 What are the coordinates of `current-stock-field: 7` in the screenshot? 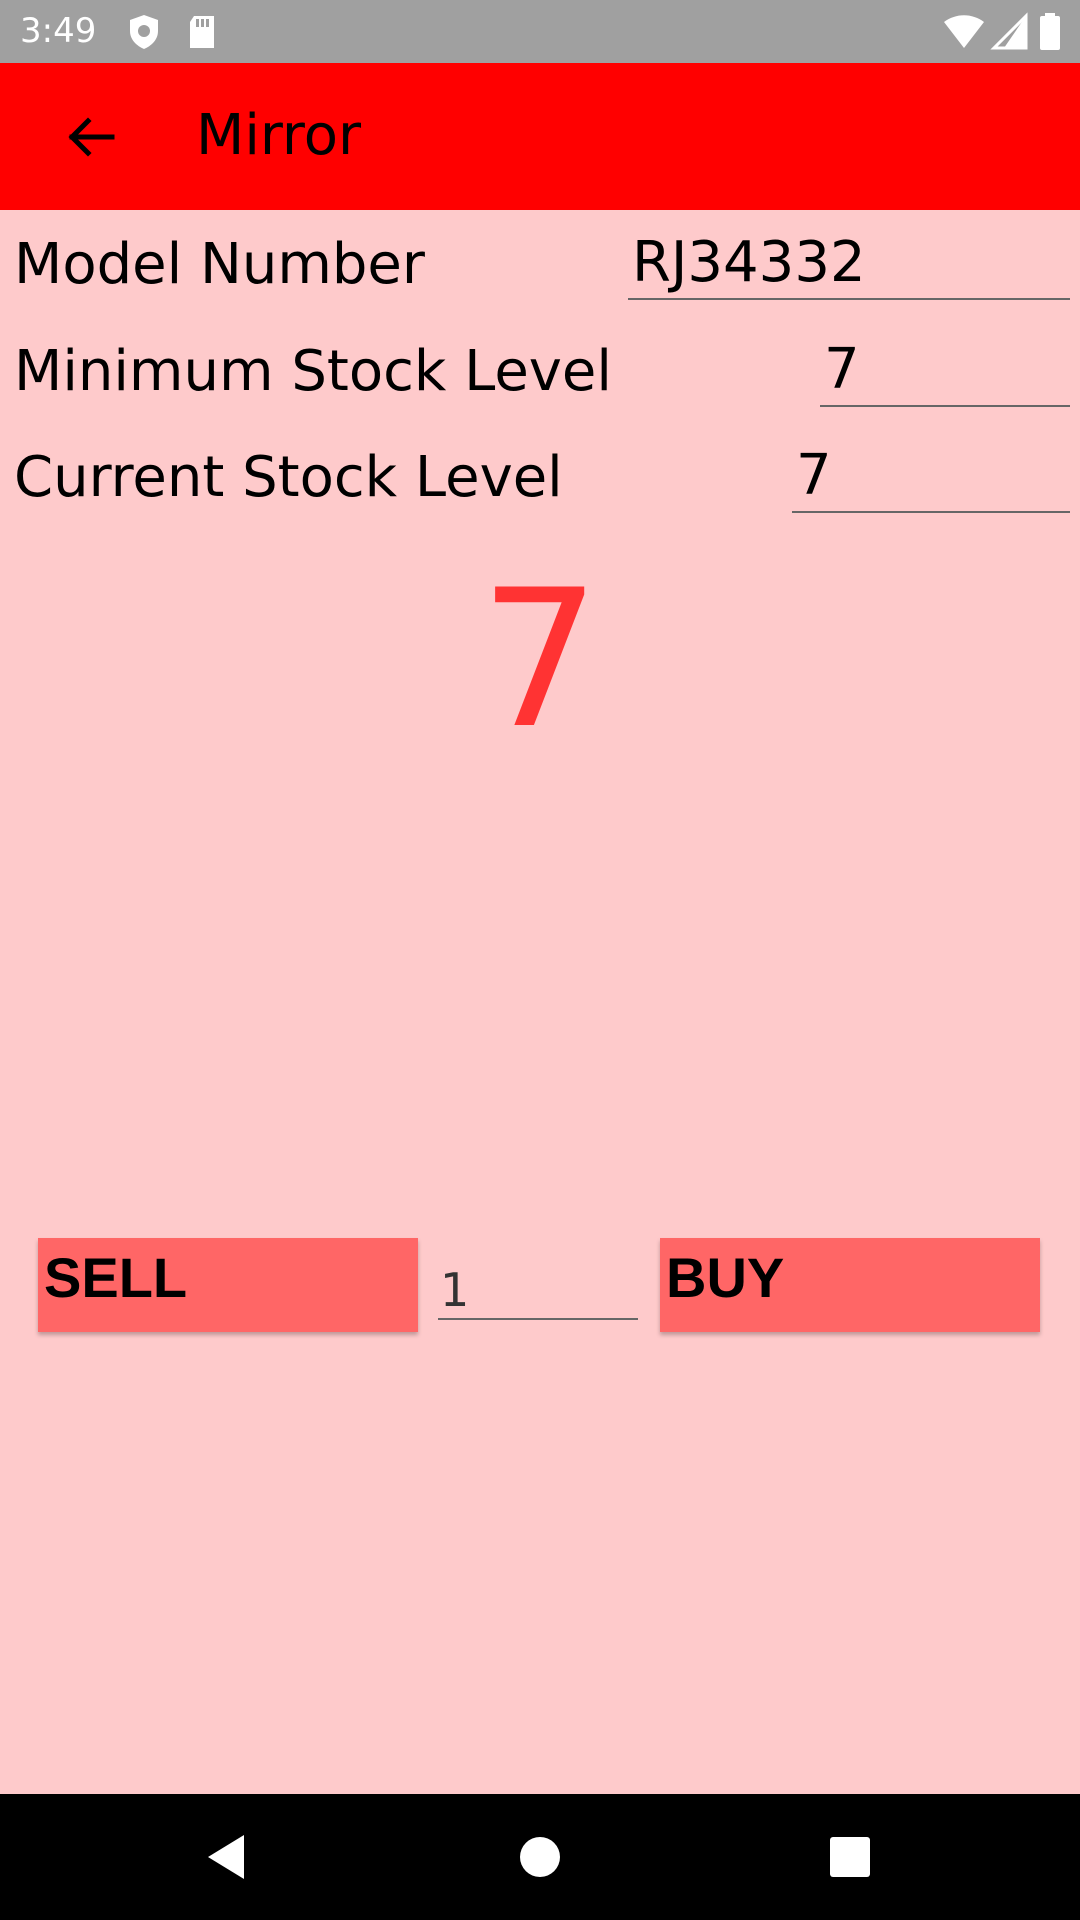 It's located at (931, 477).